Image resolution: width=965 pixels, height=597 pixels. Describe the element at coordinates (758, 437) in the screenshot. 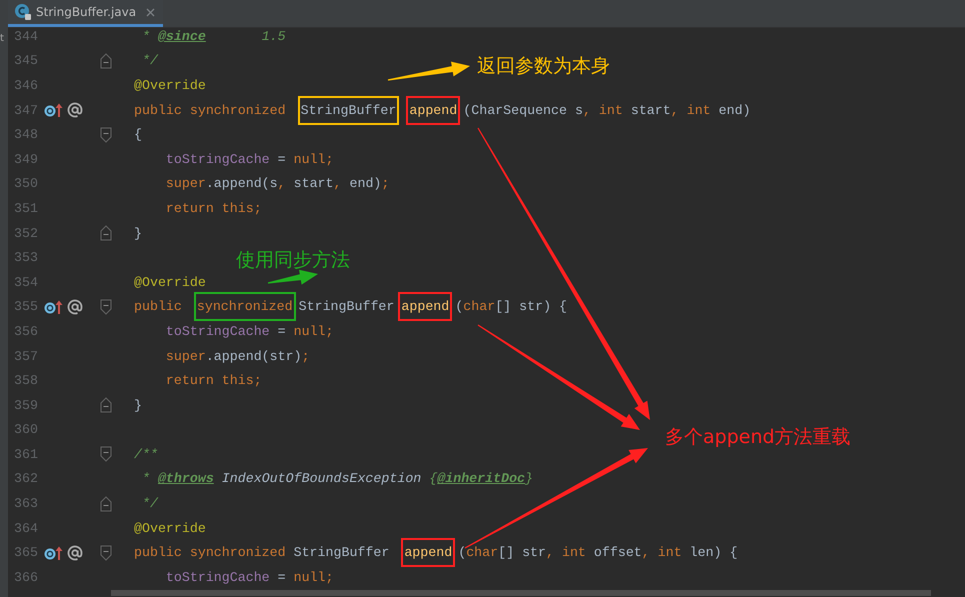

I see `callout-text: 多个append方法重载` at that location.